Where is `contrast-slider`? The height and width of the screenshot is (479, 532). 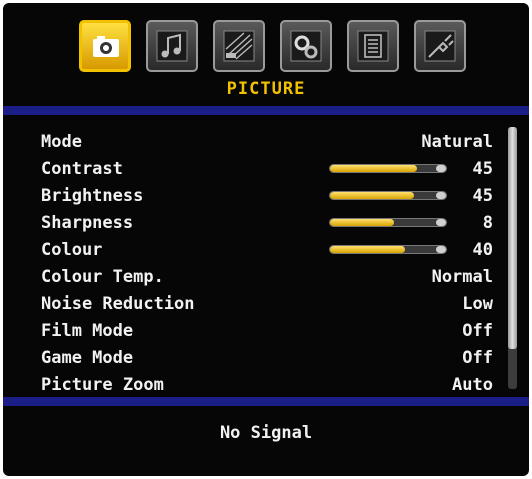
contrast-slider is located at coordinates (388, 168).